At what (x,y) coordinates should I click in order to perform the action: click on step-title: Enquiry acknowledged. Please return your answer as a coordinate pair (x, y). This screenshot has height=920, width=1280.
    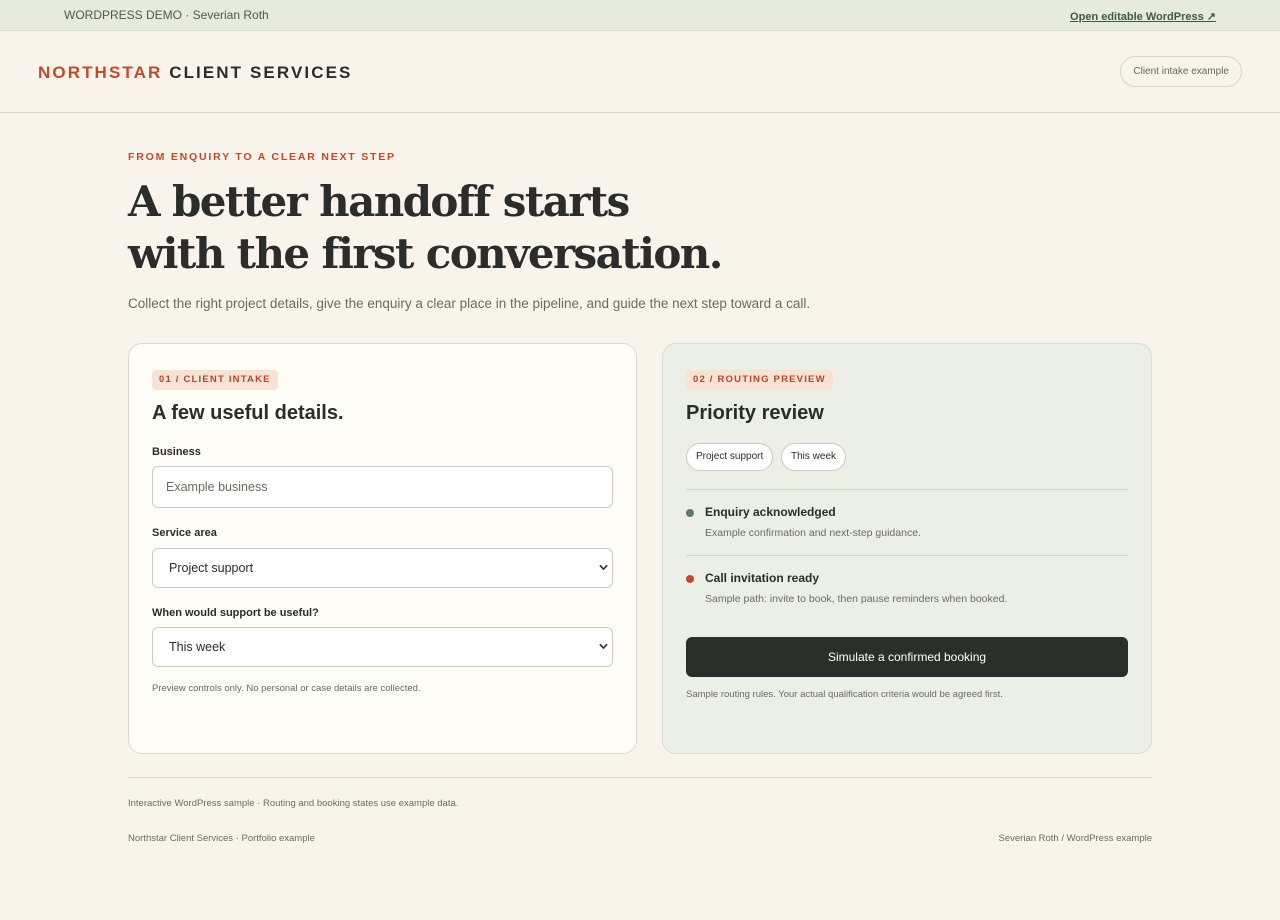
    Looking at the image, I should click on (770, 512).